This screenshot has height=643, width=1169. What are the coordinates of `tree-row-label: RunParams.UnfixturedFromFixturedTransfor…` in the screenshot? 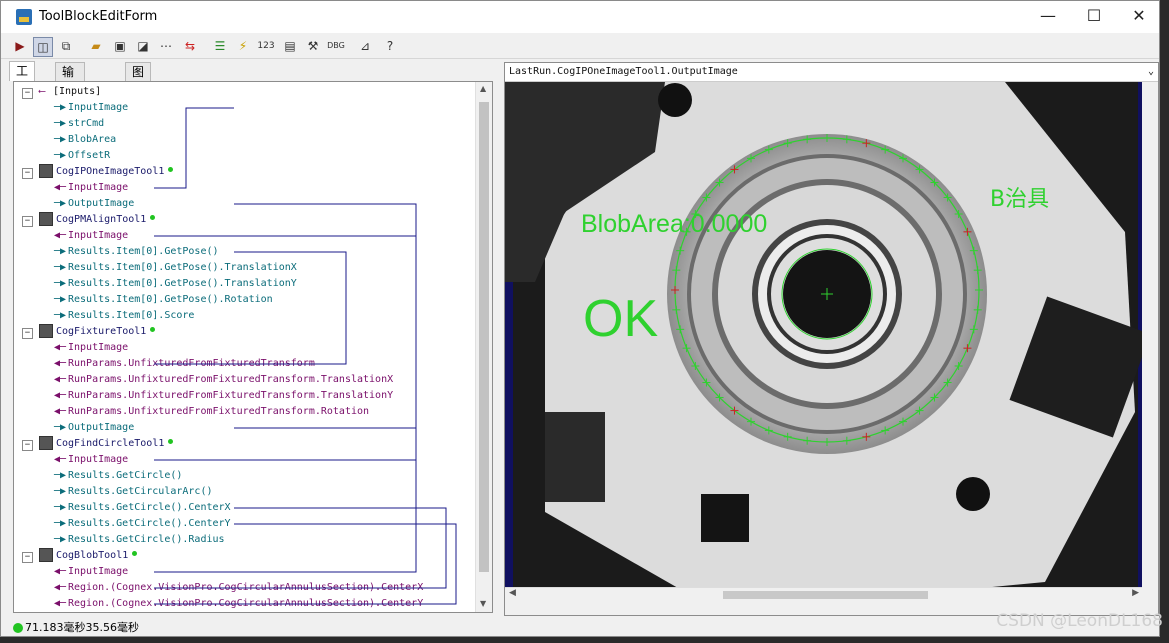 It's located at (231, 395).